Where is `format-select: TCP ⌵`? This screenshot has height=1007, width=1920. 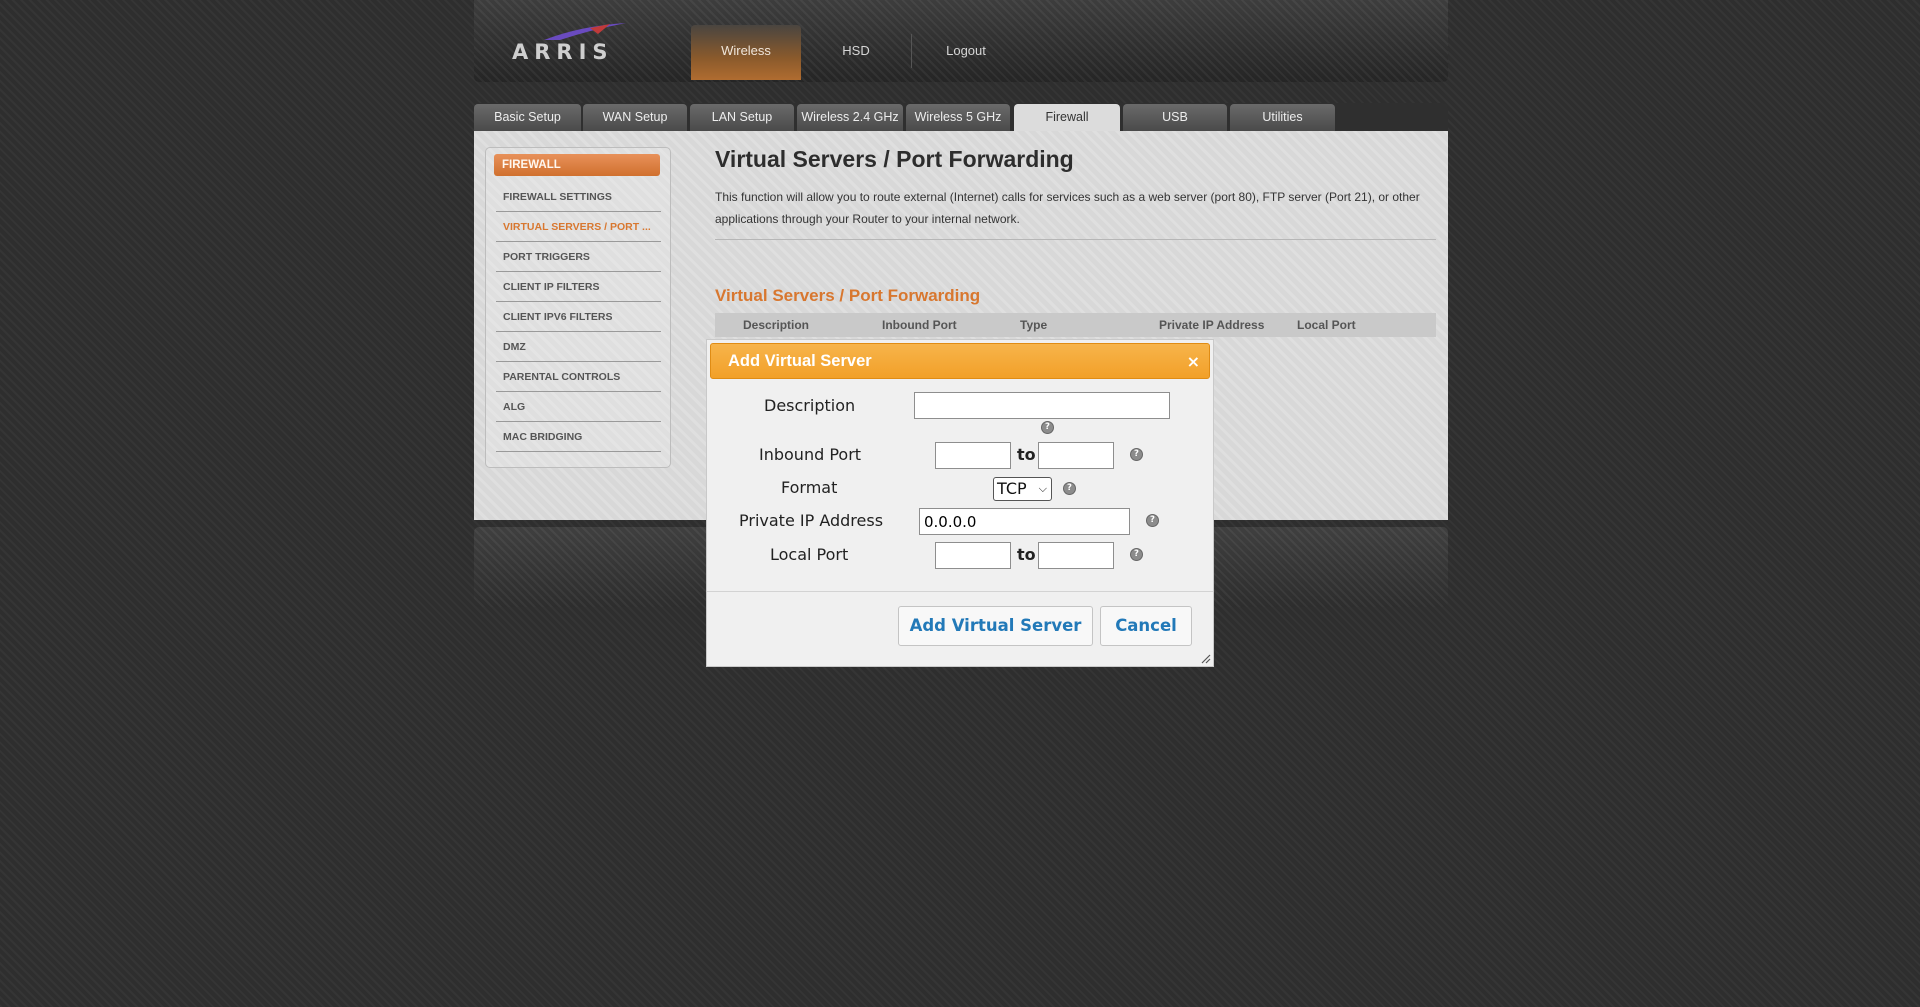 format-select: TCP ⌵ is located at coordinates (1022, 489).